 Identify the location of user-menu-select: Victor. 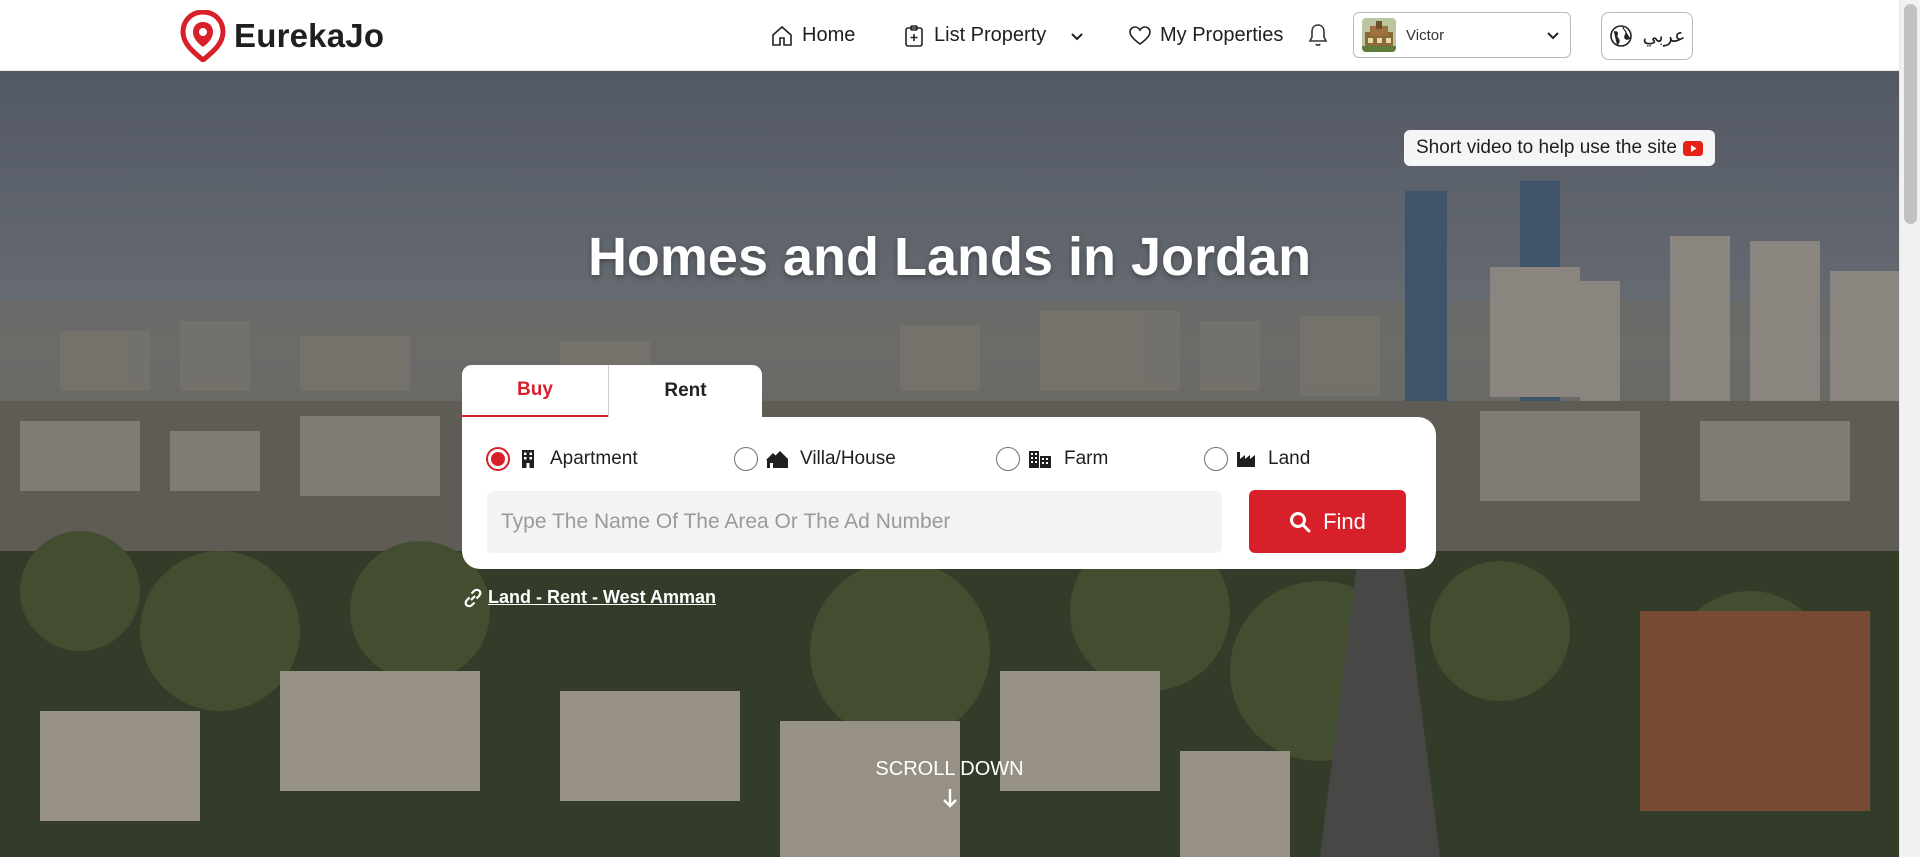
(1462, 35).